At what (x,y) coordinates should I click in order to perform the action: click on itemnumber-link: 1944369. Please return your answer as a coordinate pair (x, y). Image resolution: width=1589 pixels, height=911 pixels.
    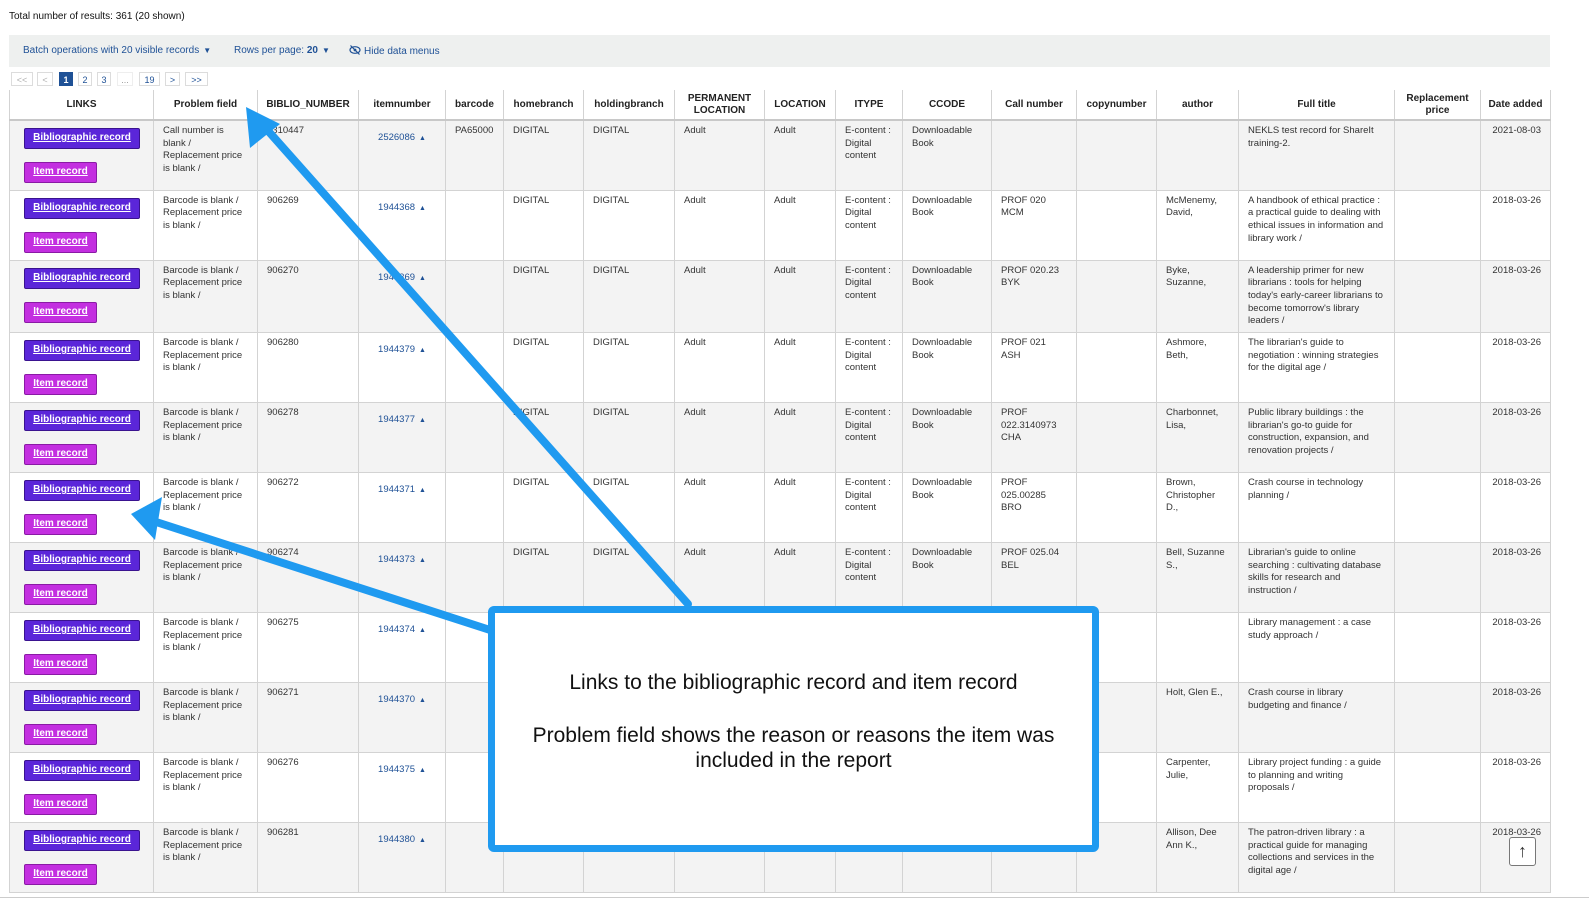
    Looking at the image, I should click on (396, 277).